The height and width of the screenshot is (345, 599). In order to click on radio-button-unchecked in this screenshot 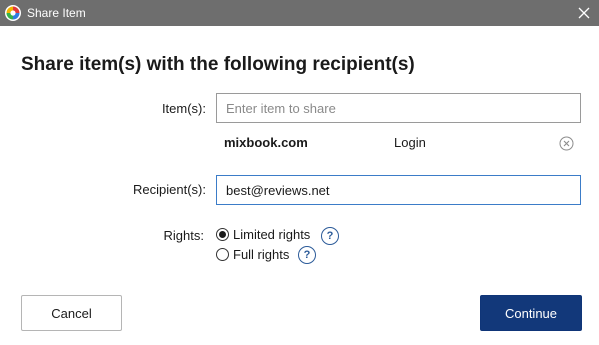, I will do `click(222, 254)`.